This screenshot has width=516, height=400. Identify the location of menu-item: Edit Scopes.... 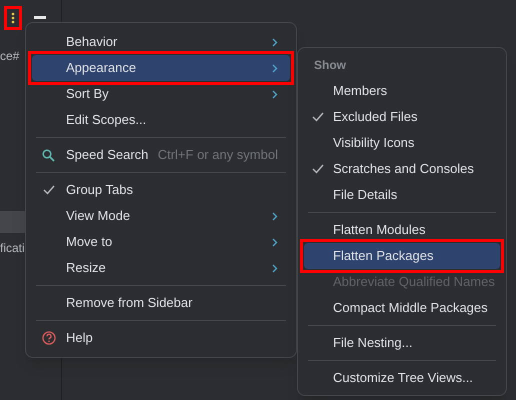
(161, 120).